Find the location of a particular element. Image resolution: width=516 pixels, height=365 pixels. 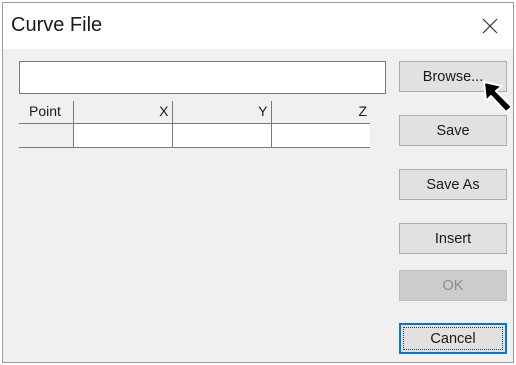

table-row is located at coordinates (194, 135).